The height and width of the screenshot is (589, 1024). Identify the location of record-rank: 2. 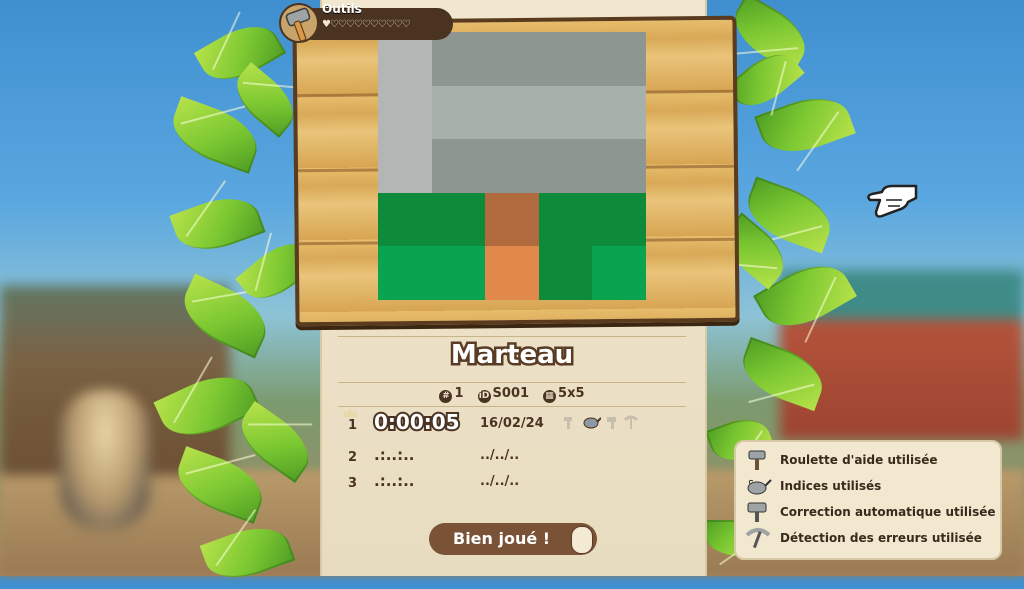
(353, 457).